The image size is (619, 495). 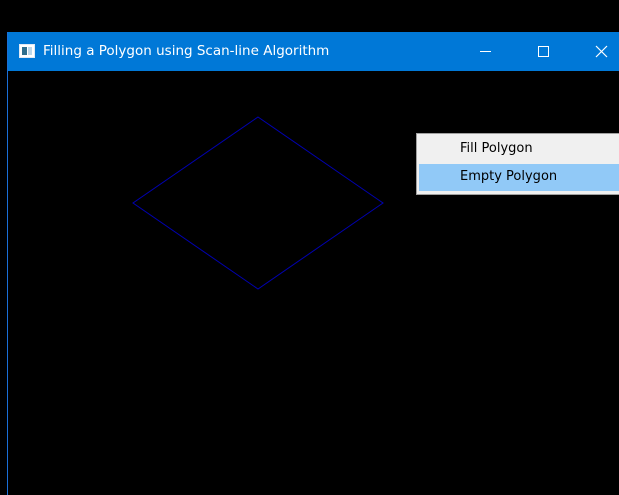 What do you see at coordinates (601, 51) in the screenshot?
I see `close-icon` at bounding box center [601, 51].